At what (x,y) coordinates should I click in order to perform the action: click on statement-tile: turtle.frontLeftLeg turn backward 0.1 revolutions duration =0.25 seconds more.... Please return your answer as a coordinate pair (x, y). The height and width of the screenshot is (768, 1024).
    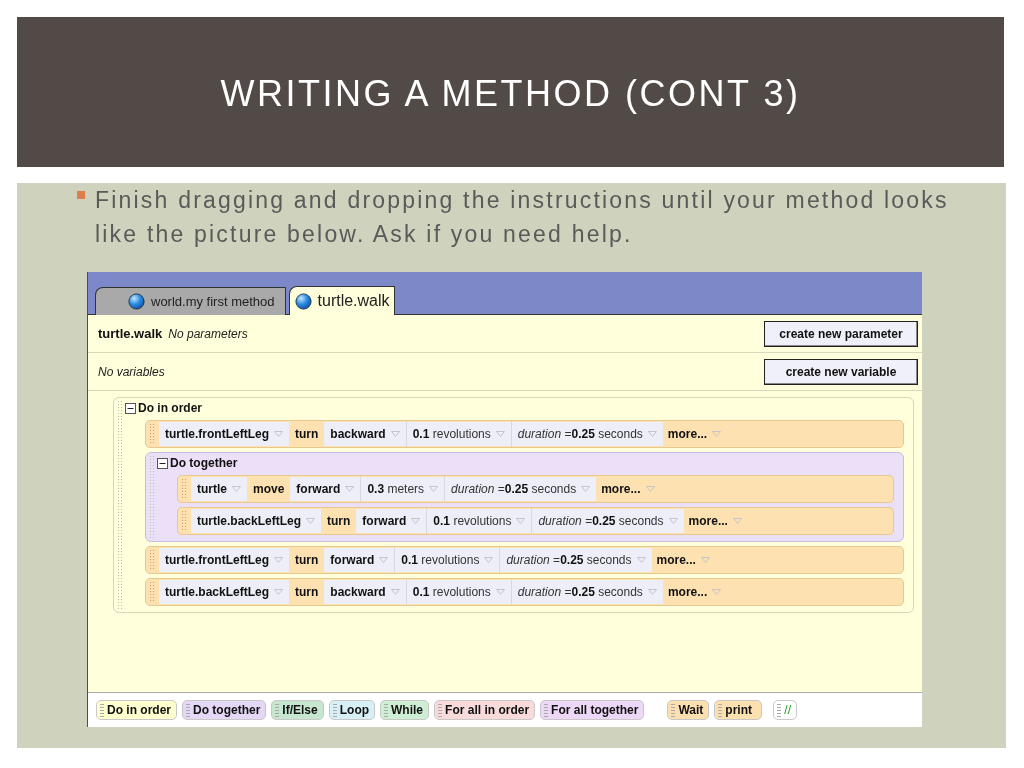
    Looking at the image, I should click on (524, 434).